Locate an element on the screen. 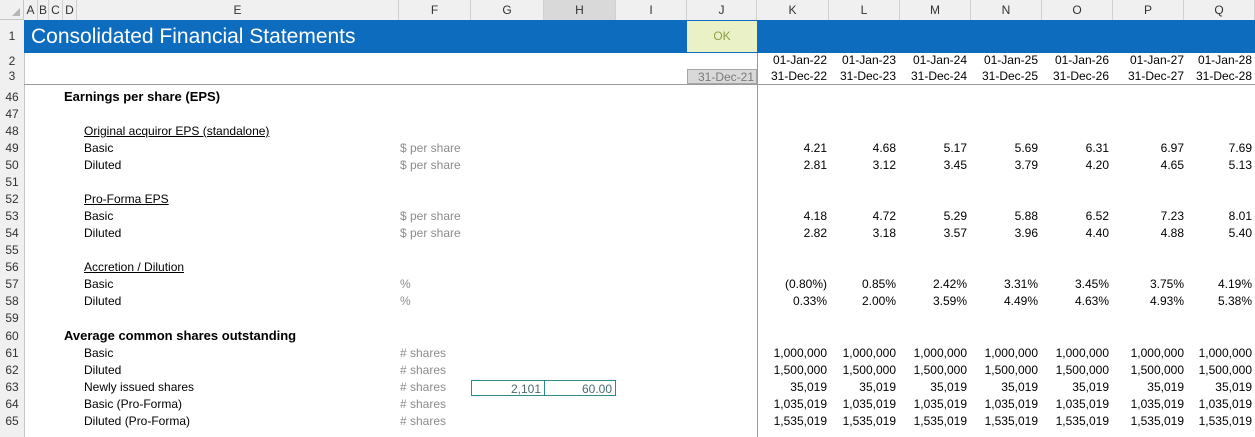 The width and height of the screenshot is (1255, 437). value-r63-6: 35,019 is located at coordinates (1218, 387).